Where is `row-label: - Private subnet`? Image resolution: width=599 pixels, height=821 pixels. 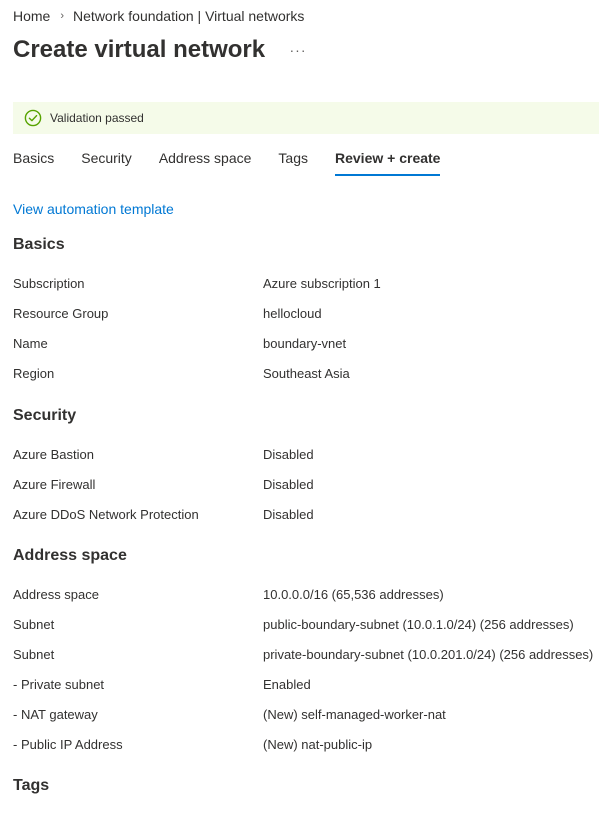
row-label: - Private subnet is located at coordinates (59, 684).